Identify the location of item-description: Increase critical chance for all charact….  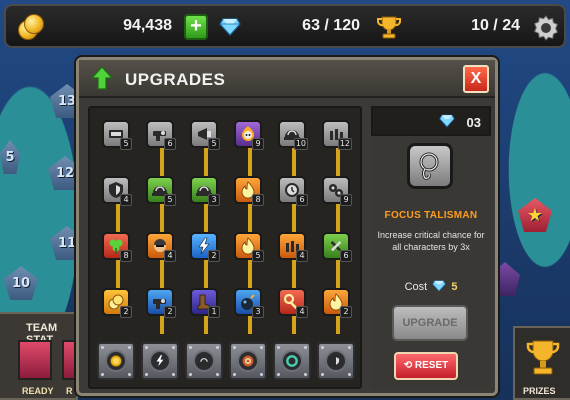
(431, 241).